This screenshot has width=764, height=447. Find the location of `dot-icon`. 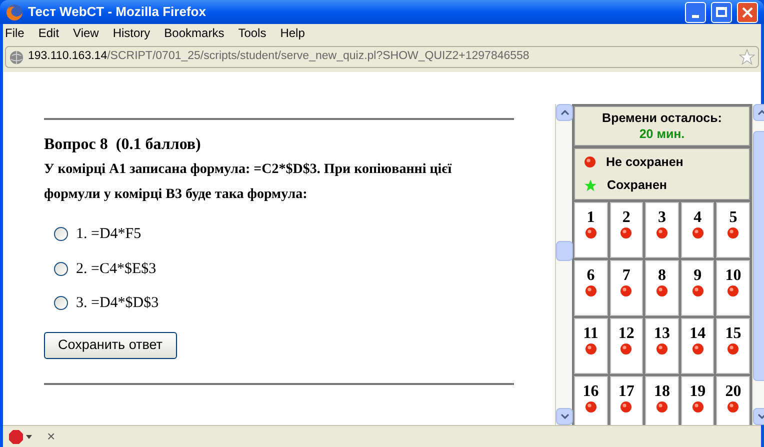

dot-icon is located at coordinates (590, 162).